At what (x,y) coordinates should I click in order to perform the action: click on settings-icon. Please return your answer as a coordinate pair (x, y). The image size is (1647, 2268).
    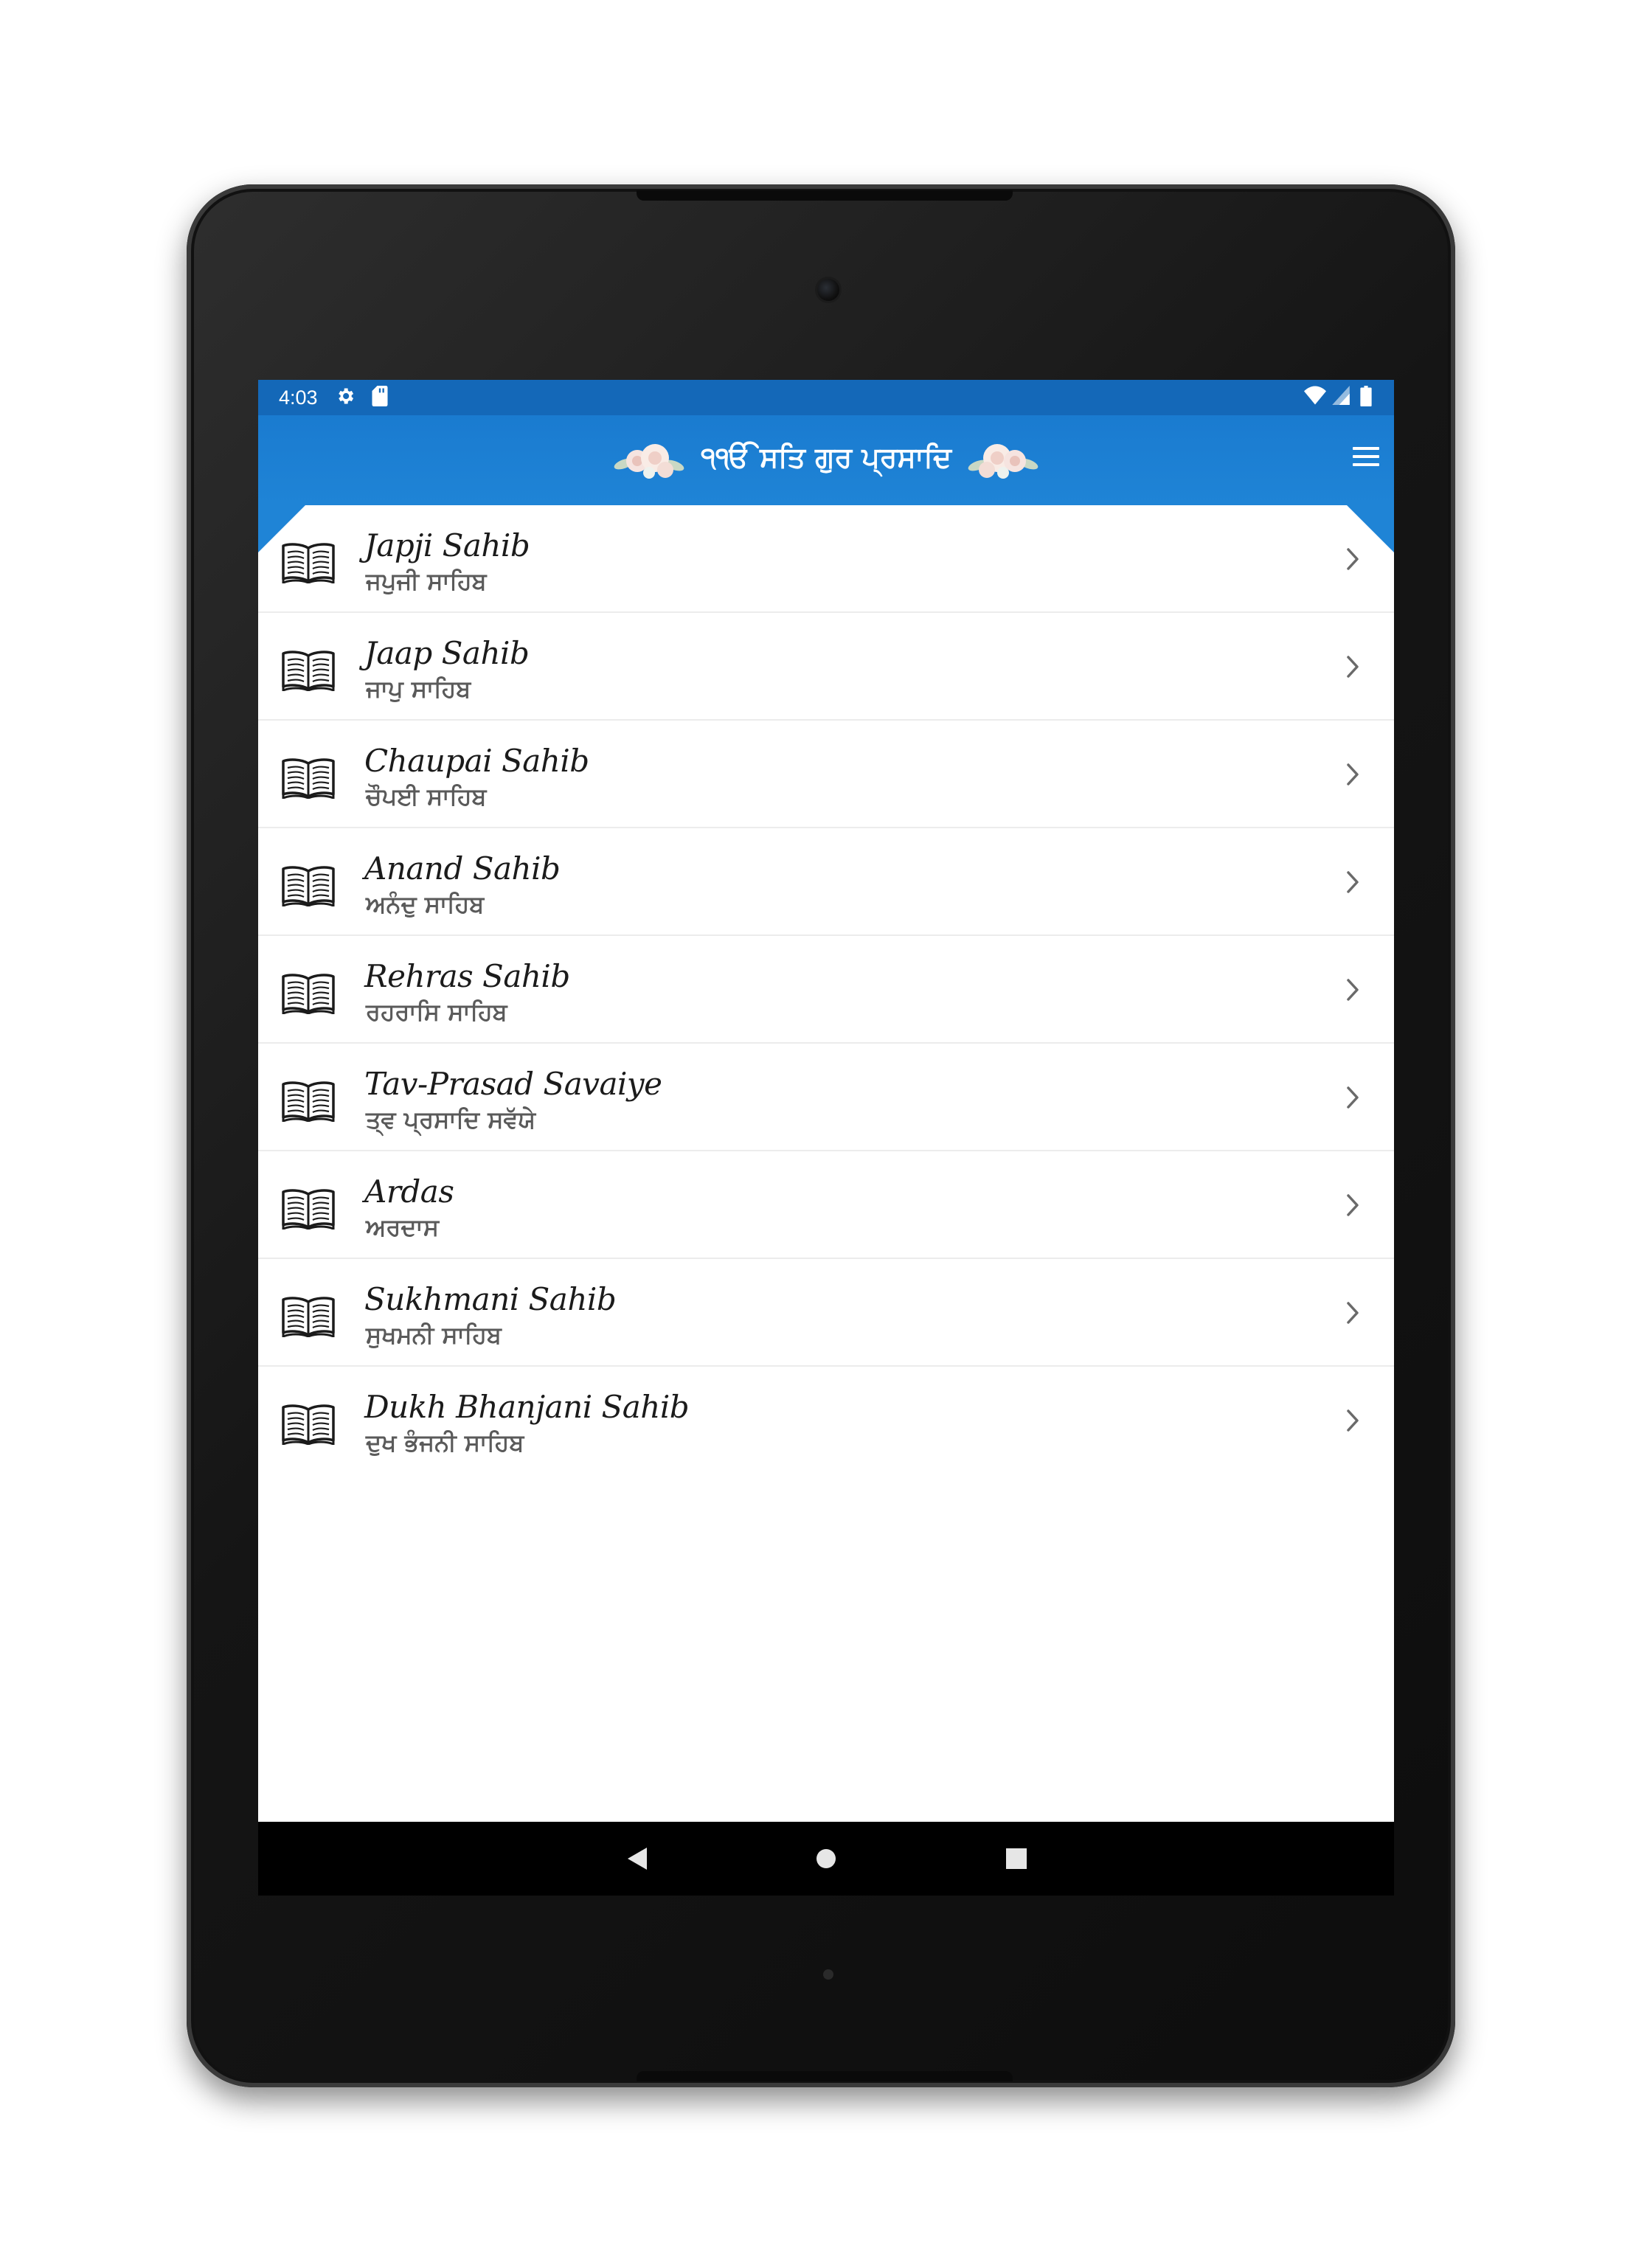
    Looking at the image, I should click on (345, 398).